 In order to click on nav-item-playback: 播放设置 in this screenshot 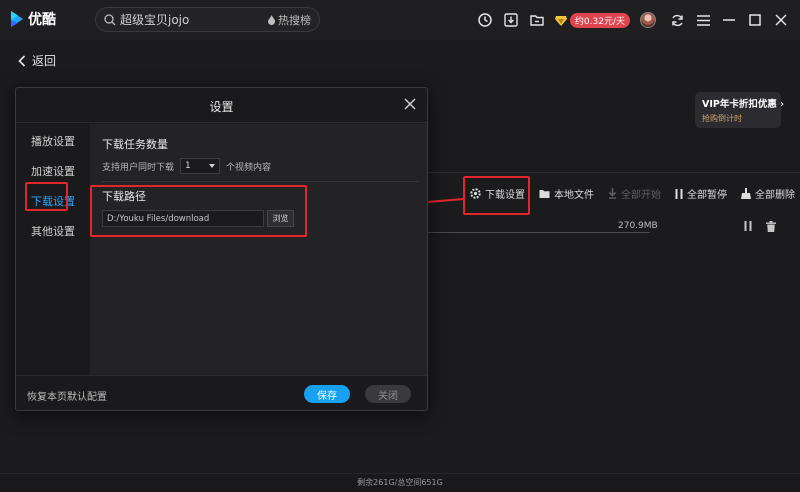, I will do `click(53, 141)`.